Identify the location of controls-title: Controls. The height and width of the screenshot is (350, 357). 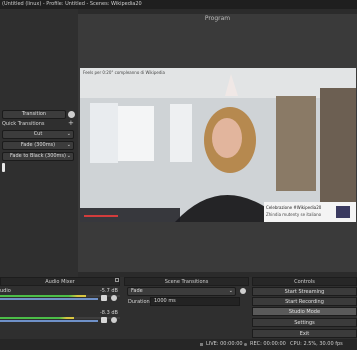
(304, 281).